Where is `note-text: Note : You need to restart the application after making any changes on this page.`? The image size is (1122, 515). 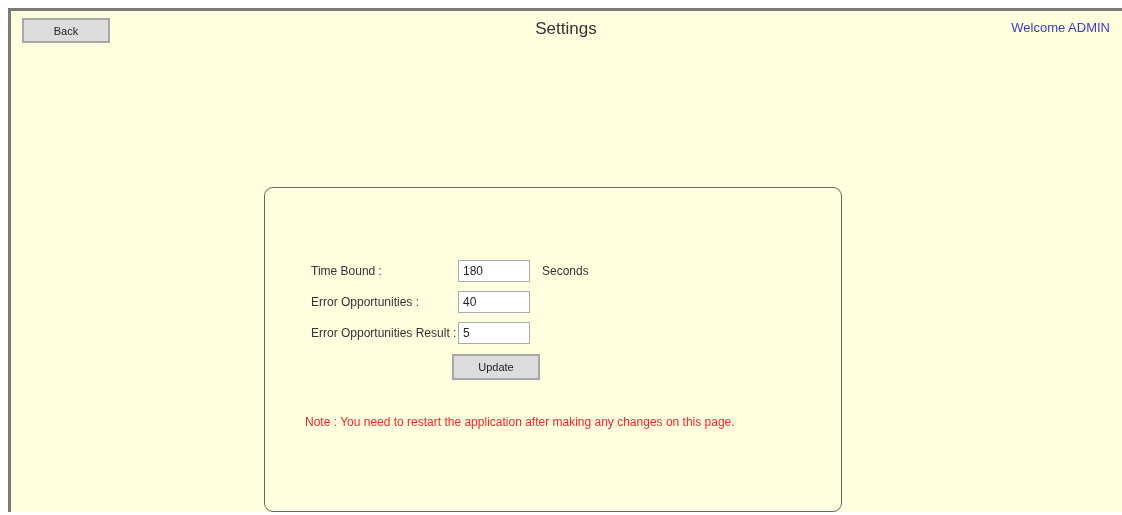 note-text: Note : You need to restart the application after making any changes on this page. is located at coordinates (520, 422).